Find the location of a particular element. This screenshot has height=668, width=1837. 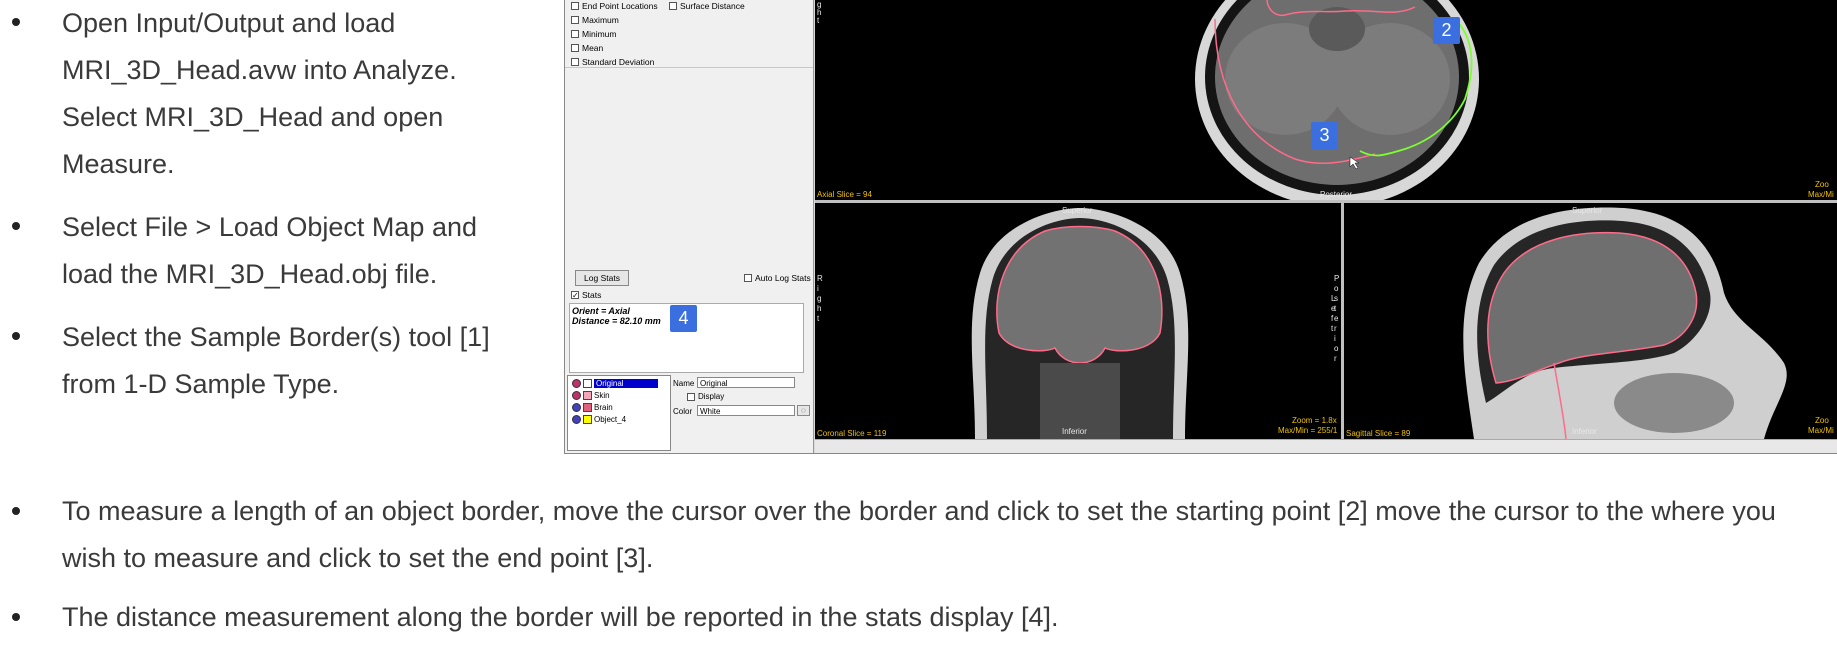

sagittal-maxmin-label: Max/Mi is located at coordinates (1821, 430).